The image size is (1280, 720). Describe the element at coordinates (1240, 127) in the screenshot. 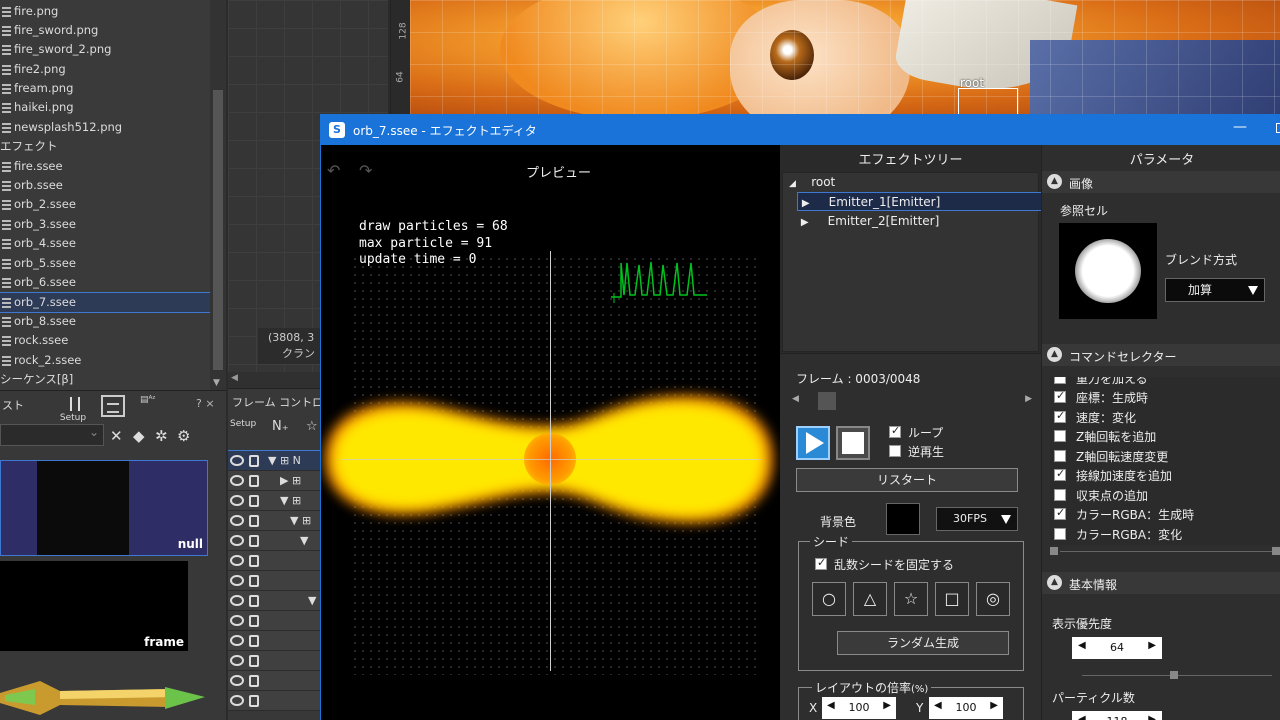

I see `minimize-button: —` at that location.